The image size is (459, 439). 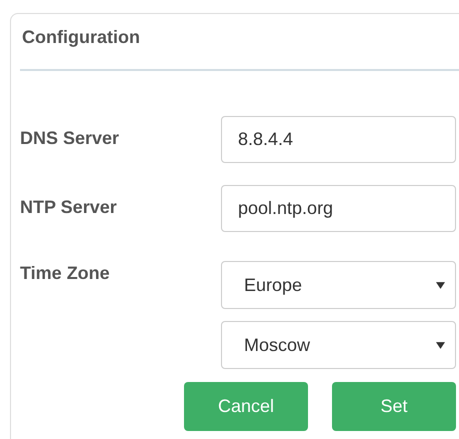 What do you see at coordinates (338, 139) in the screenshot?
I see `input-field: 8.8.4.4` at bounding box center [338, 139].